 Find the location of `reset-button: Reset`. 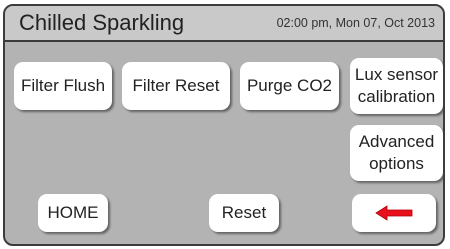

reset-button: Reset is located at coordinates (244, 213).